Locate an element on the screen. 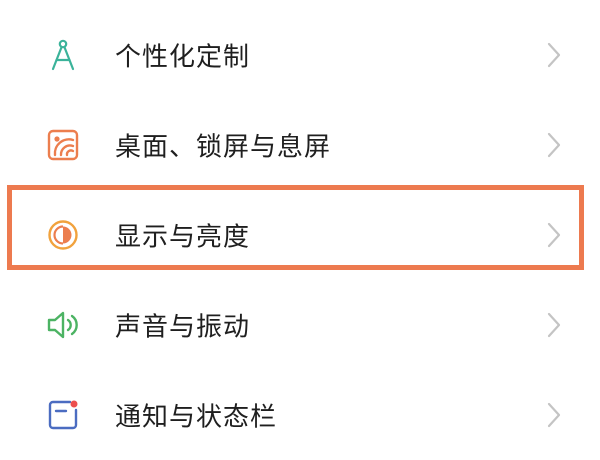  brightness-icon is located at coordinates (63, 235).